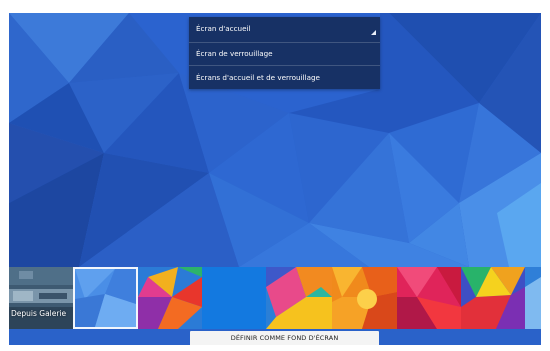 The image size is (550, 351). I want to click on wallpaper-thumbnail-partial, so click(533, 298).